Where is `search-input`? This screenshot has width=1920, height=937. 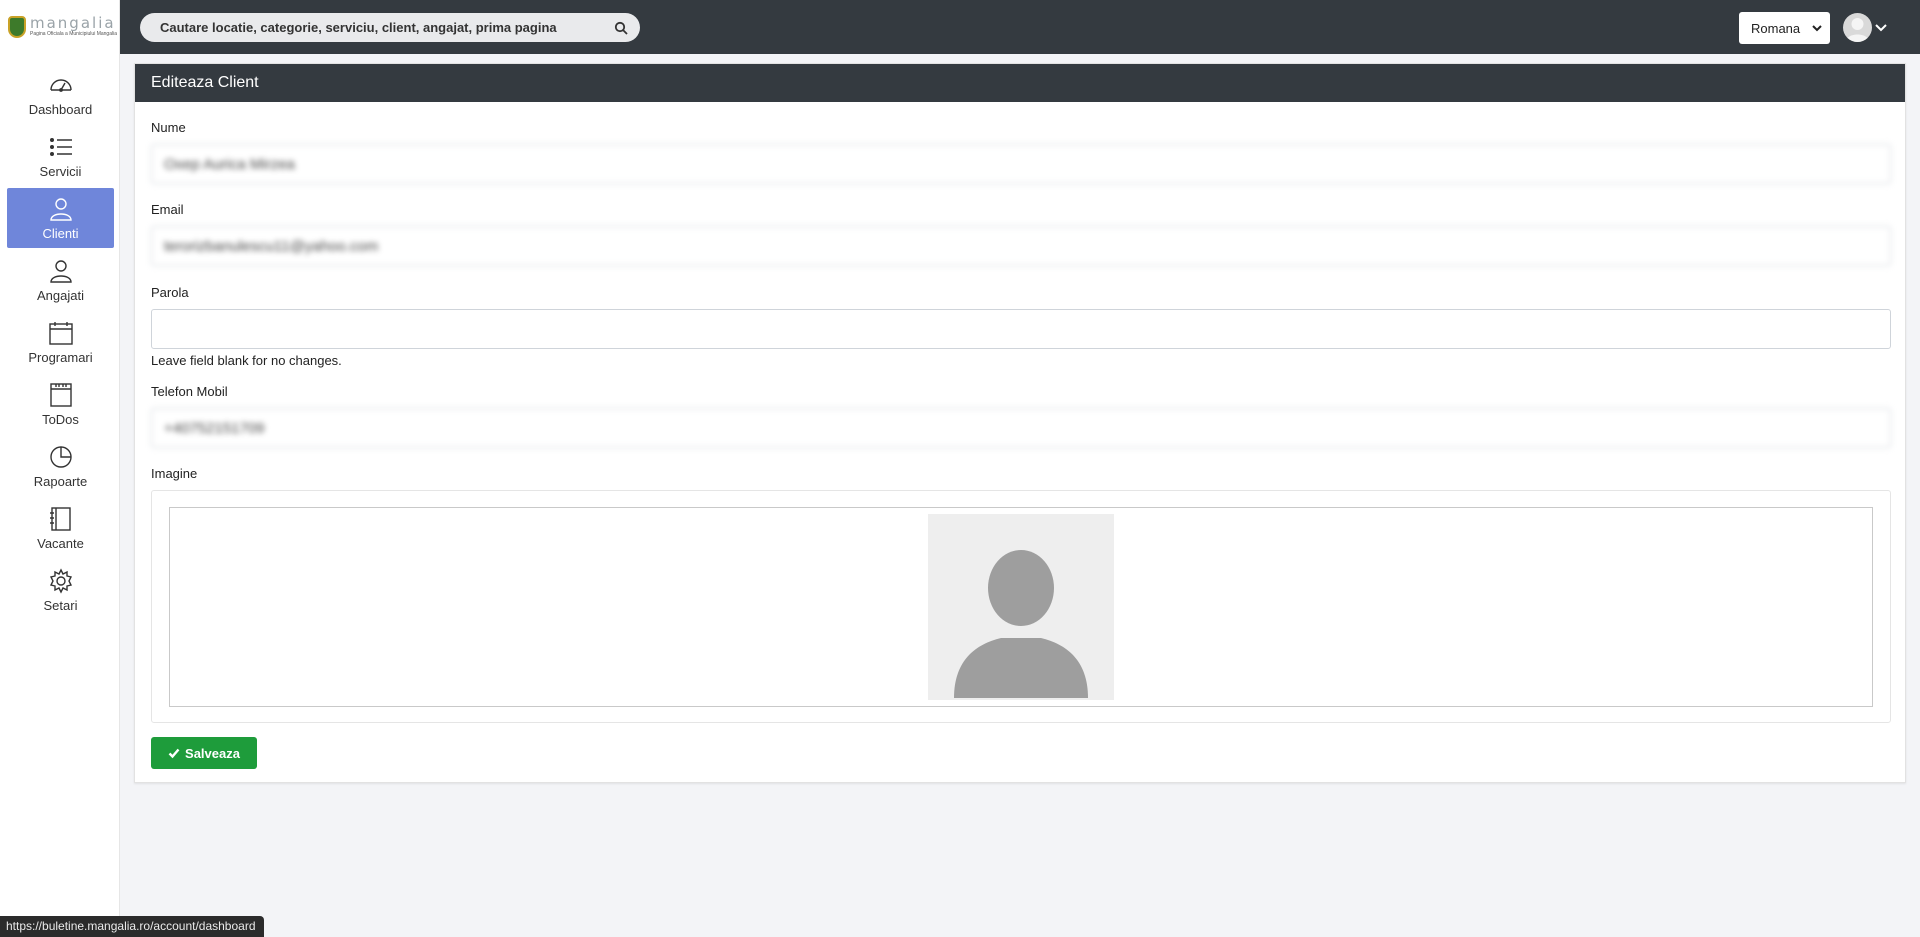
search-input is located at coordinates (387, 27).